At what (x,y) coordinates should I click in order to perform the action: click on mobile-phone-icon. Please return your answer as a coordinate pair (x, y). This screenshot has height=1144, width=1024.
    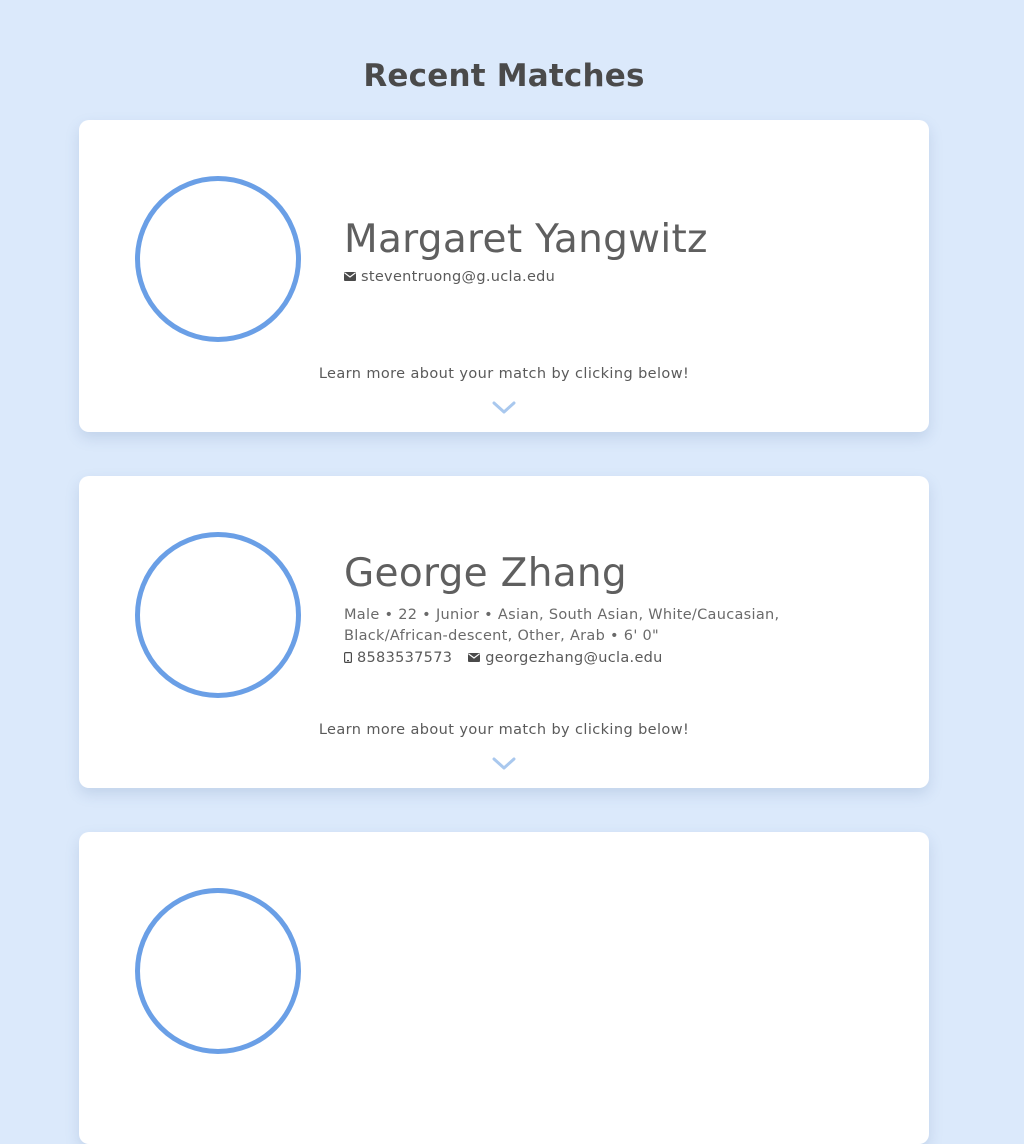
    Looking at the image, I should click on (348, 658).